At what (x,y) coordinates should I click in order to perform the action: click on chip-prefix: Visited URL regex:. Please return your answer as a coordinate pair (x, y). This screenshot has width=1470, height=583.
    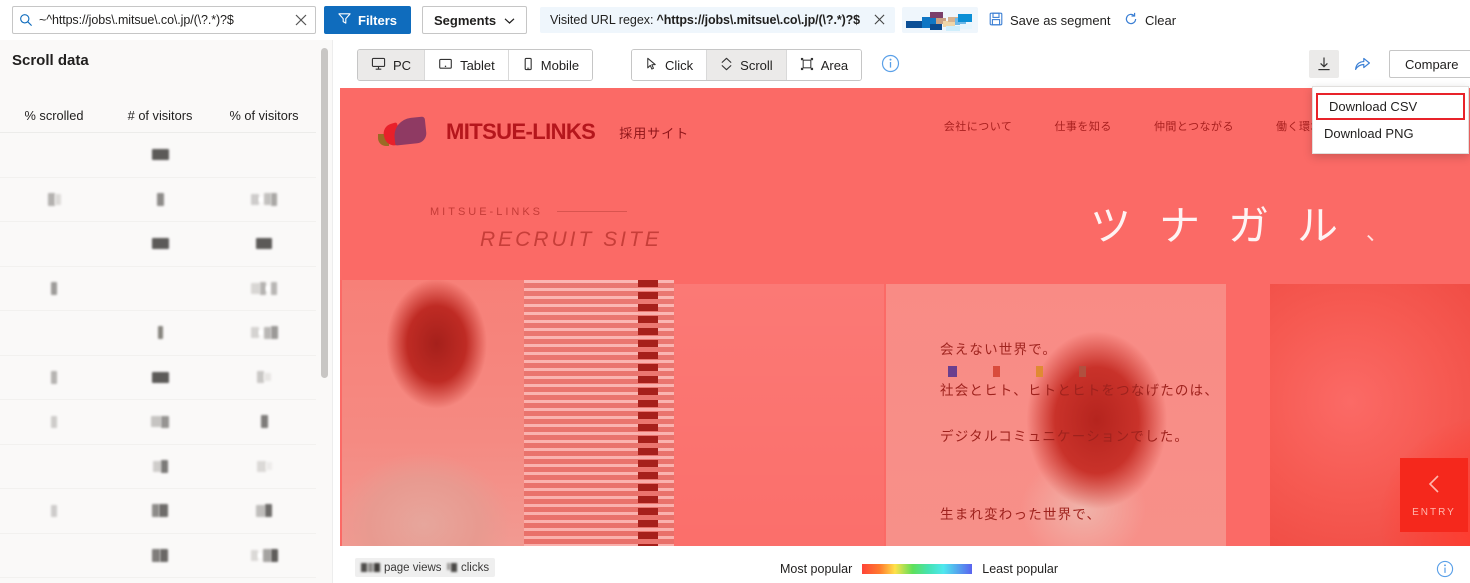
    Looking at the image, I should click on (602, 20).